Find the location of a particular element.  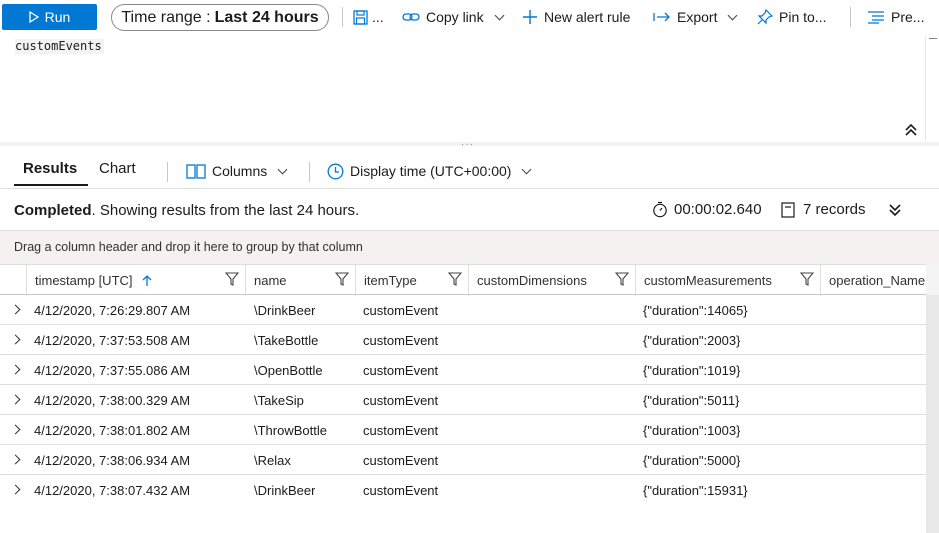

format-lines-icon is located at coordinates (876, 17).